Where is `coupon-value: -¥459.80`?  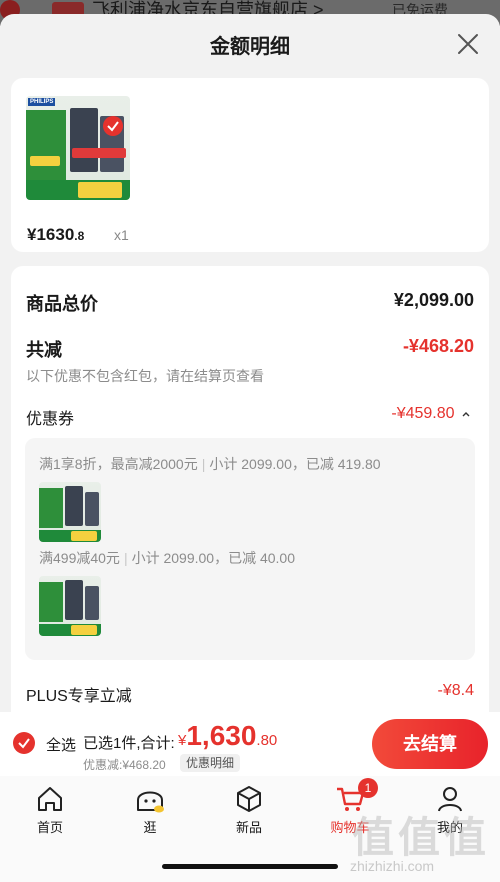
coupon-value: -¥459.80 is located at coordinates (423, 413).